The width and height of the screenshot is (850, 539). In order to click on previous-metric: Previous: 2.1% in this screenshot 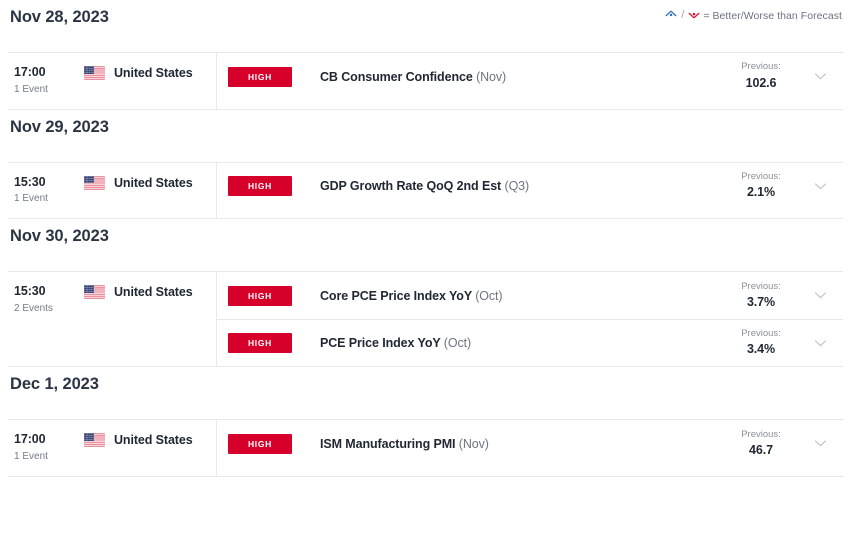, I will do `click(762, 186)`.